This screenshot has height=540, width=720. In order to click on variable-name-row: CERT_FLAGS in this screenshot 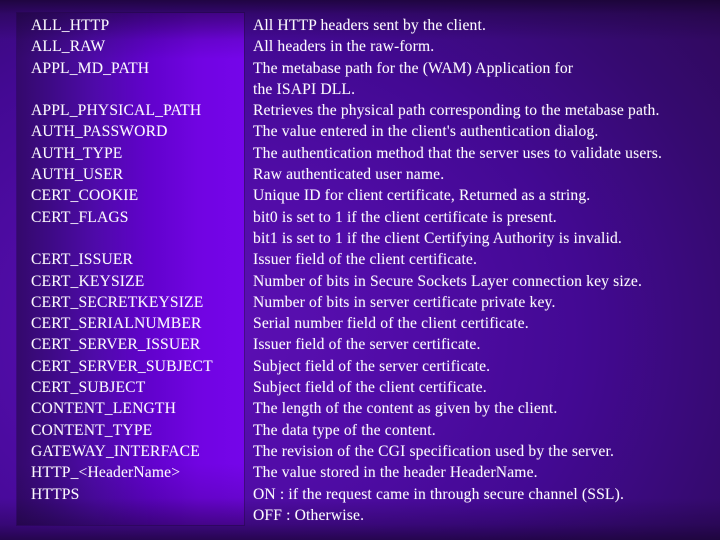, I will do `click(80, 217)`.